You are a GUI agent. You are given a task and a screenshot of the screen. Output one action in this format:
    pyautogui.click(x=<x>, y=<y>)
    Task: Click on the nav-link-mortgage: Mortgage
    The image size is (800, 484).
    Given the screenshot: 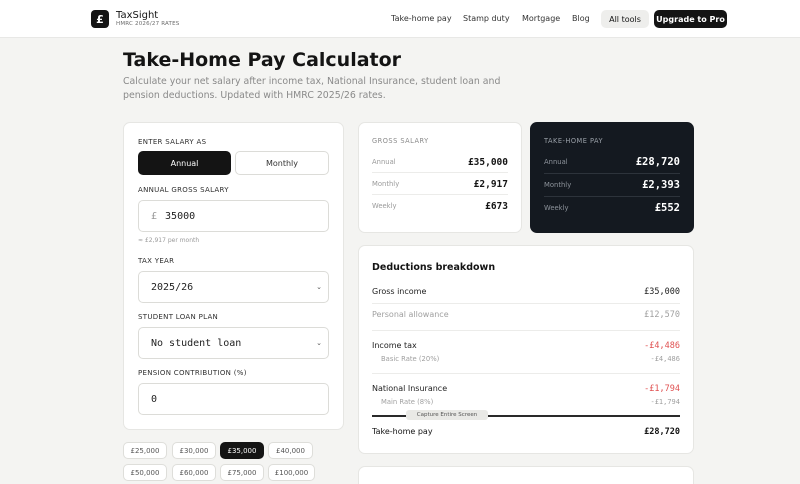 What is the action you would take?
    pyautogui.click(x=541, y=18)
    